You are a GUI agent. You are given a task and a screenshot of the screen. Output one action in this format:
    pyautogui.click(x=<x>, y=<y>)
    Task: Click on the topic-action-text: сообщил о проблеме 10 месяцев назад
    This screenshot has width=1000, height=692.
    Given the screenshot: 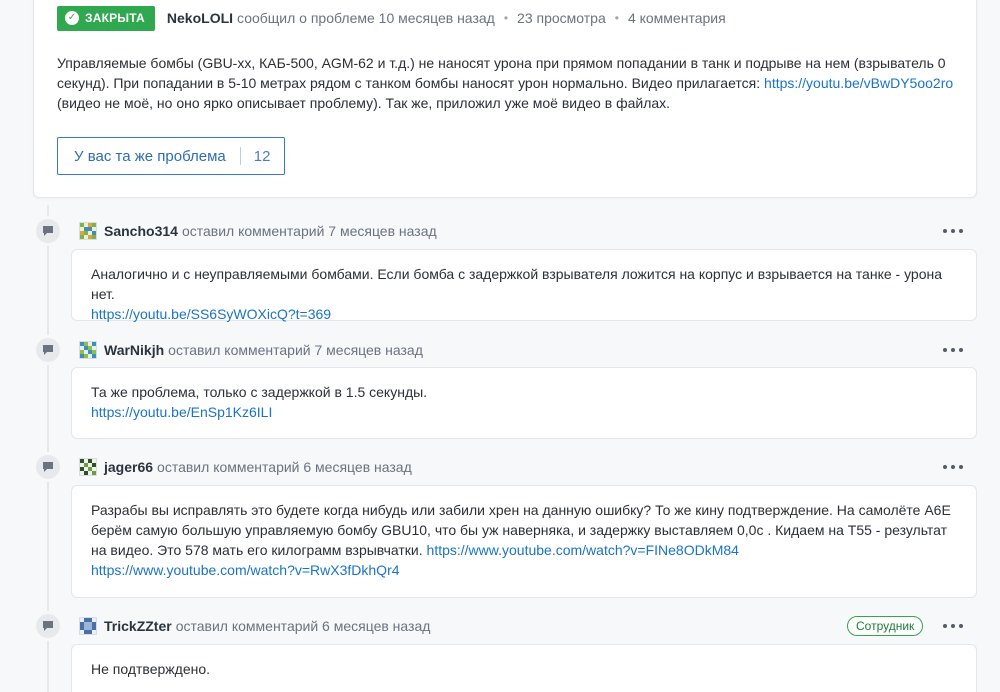 What is the action you would take?
    pyautogui.click(x=366, y=18)
    